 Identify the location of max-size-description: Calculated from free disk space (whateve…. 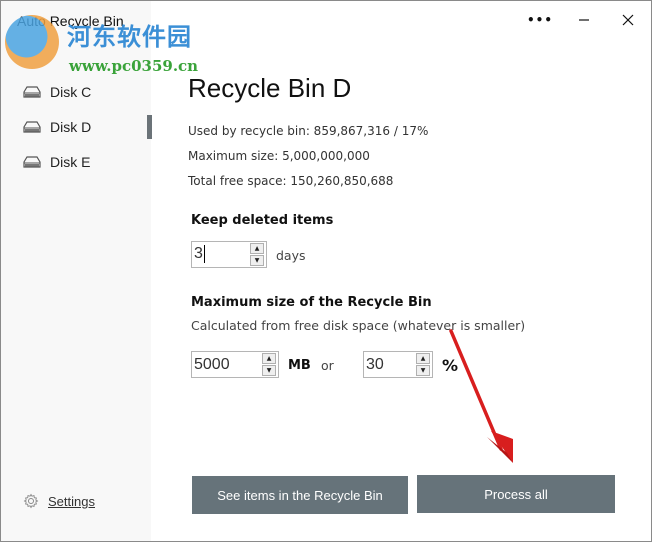
(358, 325).